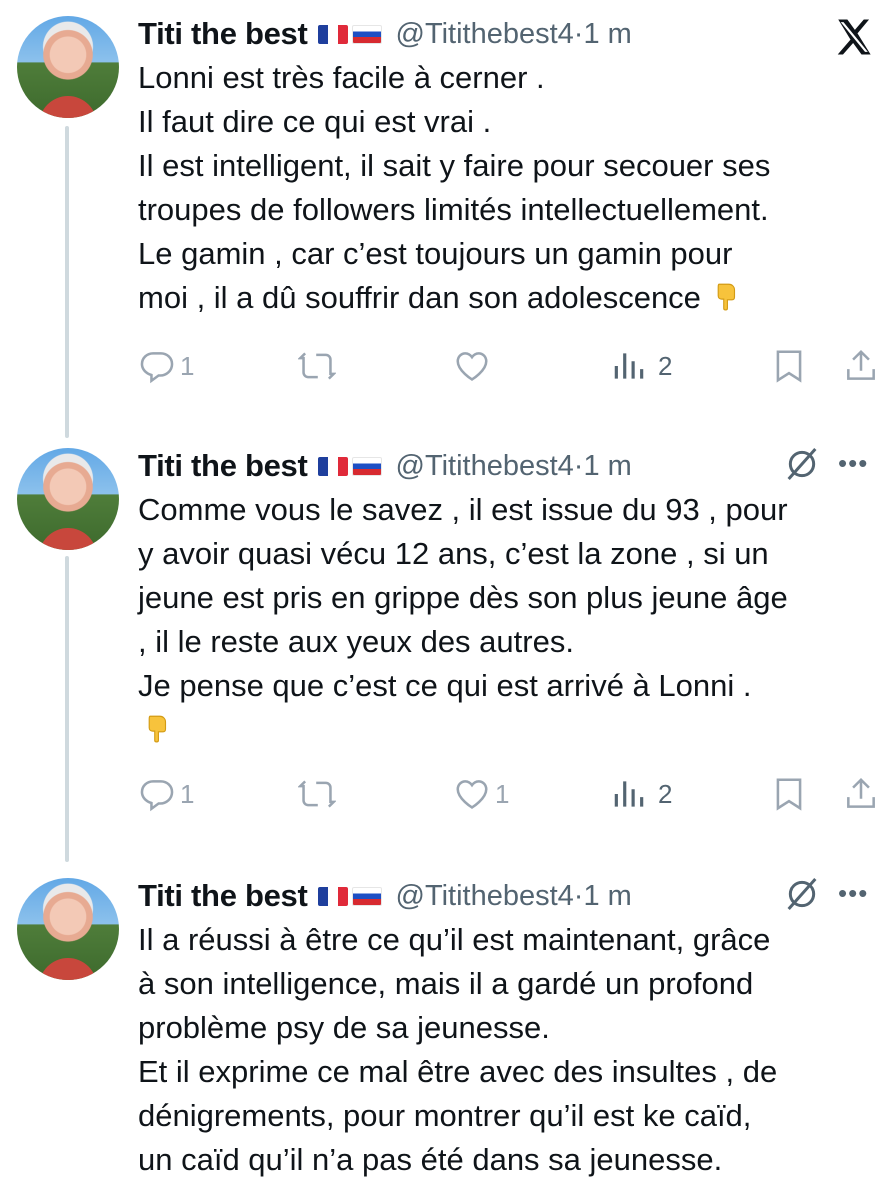 The height and width of the screenshot is (1200, 895). I want to click on like-button: 1, so click(481, 794).